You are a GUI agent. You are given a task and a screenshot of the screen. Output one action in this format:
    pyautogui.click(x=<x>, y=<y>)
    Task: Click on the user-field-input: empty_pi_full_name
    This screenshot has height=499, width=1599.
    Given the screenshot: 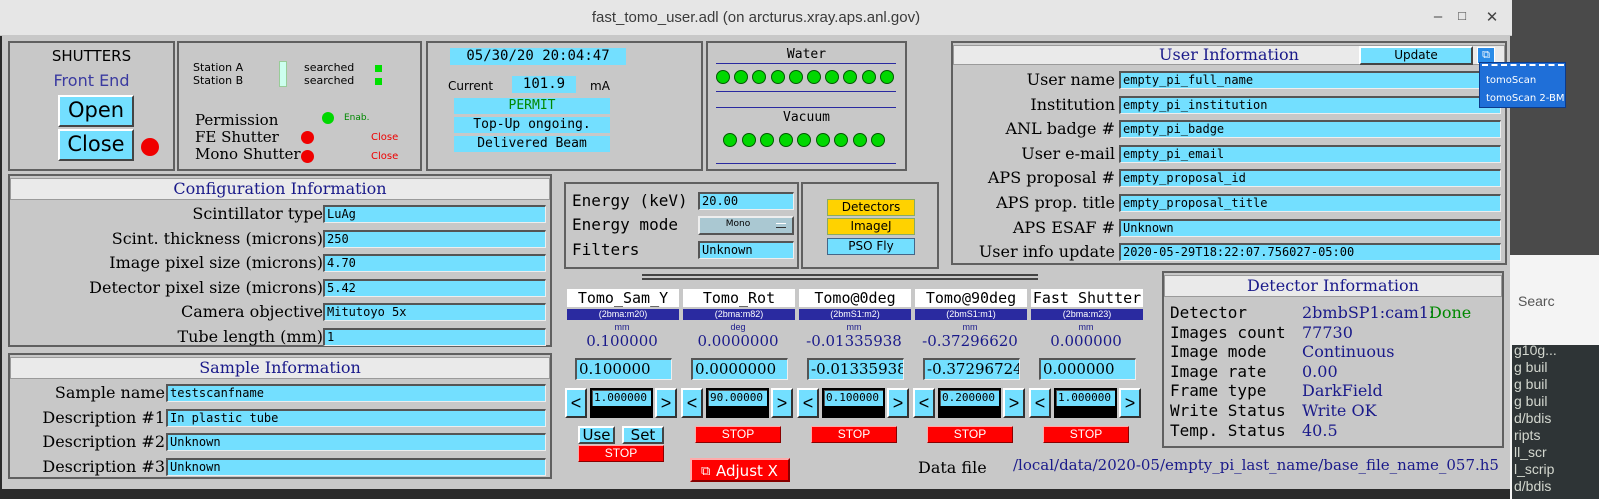 What is the action you would take?
    pyautogui.click(x=1310, y=80)
    